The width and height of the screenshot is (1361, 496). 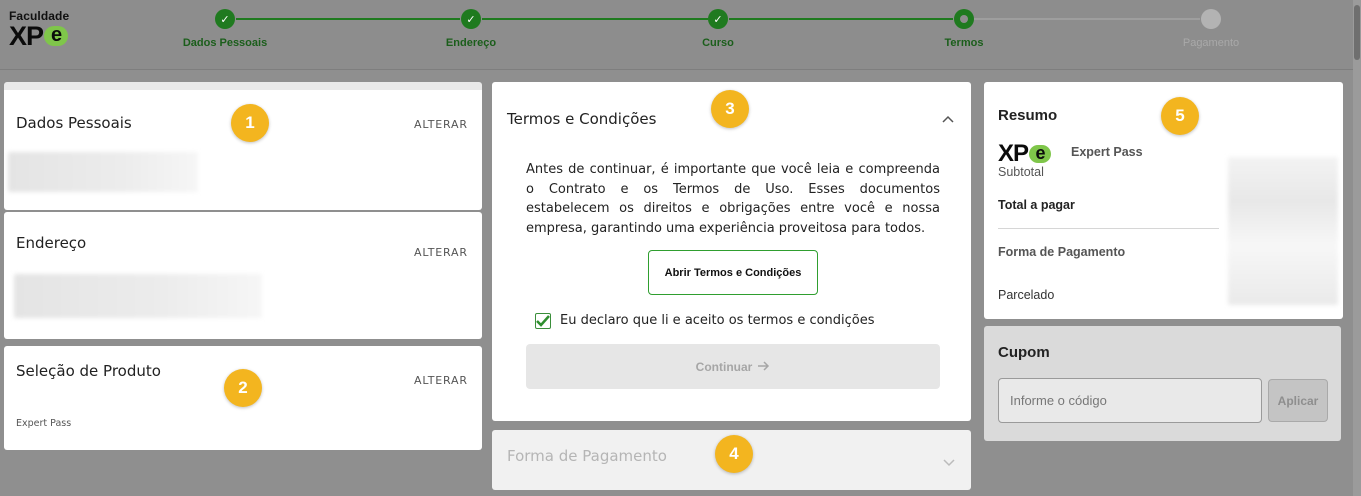 I want to click on chevron-down-icon, so click(x=949, y=461).